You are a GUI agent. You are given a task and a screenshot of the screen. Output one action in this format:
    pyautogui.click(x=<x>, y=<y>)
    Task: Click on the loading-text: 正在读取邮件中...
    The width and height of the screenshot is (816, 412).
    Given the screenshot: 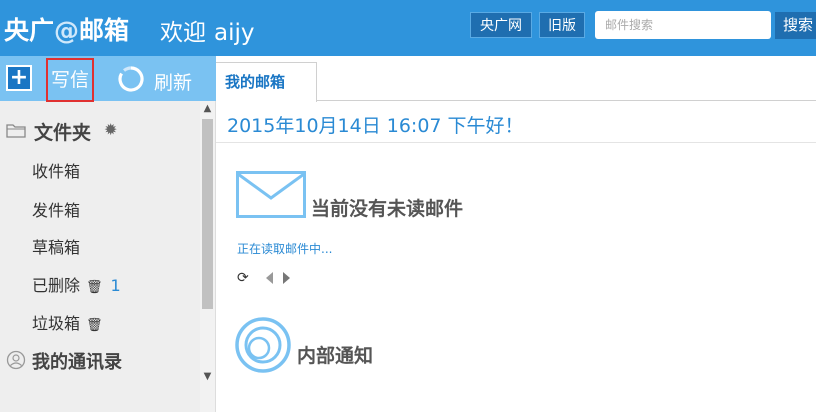 What is the action you would take?
    pyautogui.click(x=285, y=249)
    